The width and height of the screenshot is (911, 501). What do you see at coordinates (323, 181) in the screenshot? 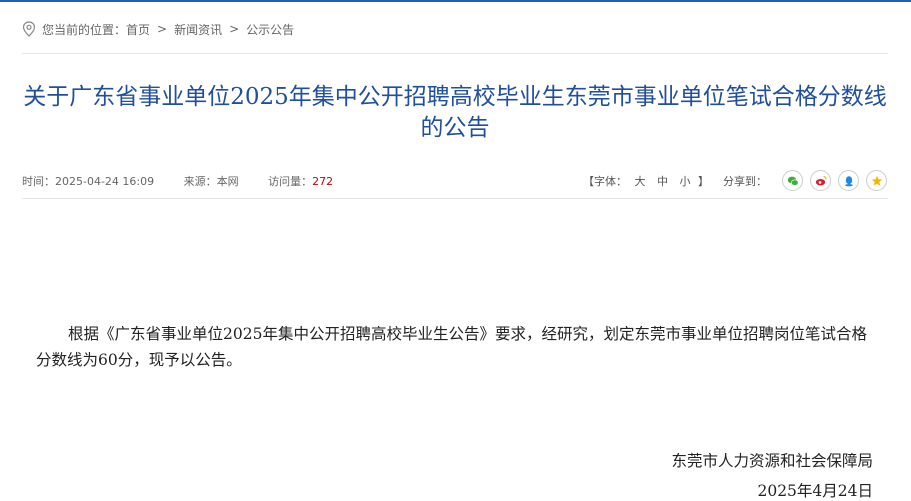
I see `view-count-value: 272` at bounding box center [323, 181].